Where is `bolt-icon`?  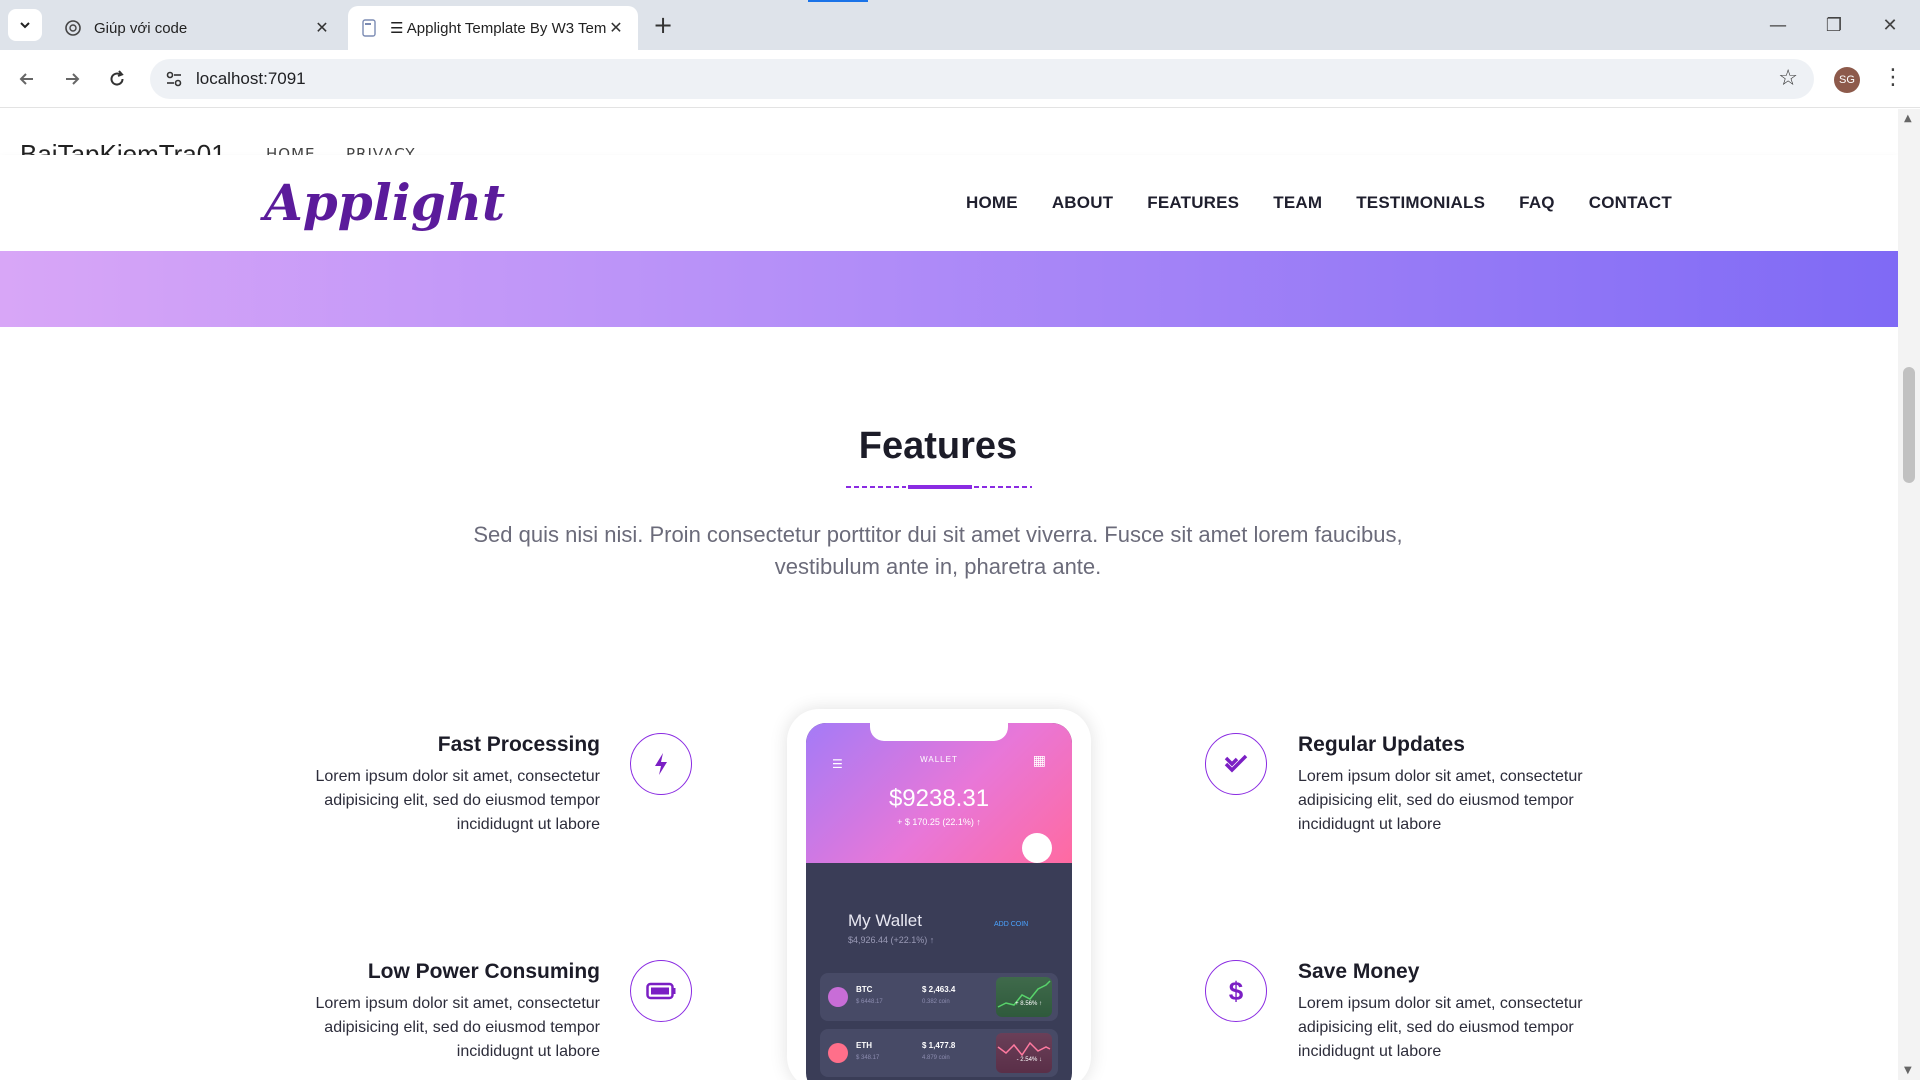
bolt-icon is located at coordinates (661, 764).